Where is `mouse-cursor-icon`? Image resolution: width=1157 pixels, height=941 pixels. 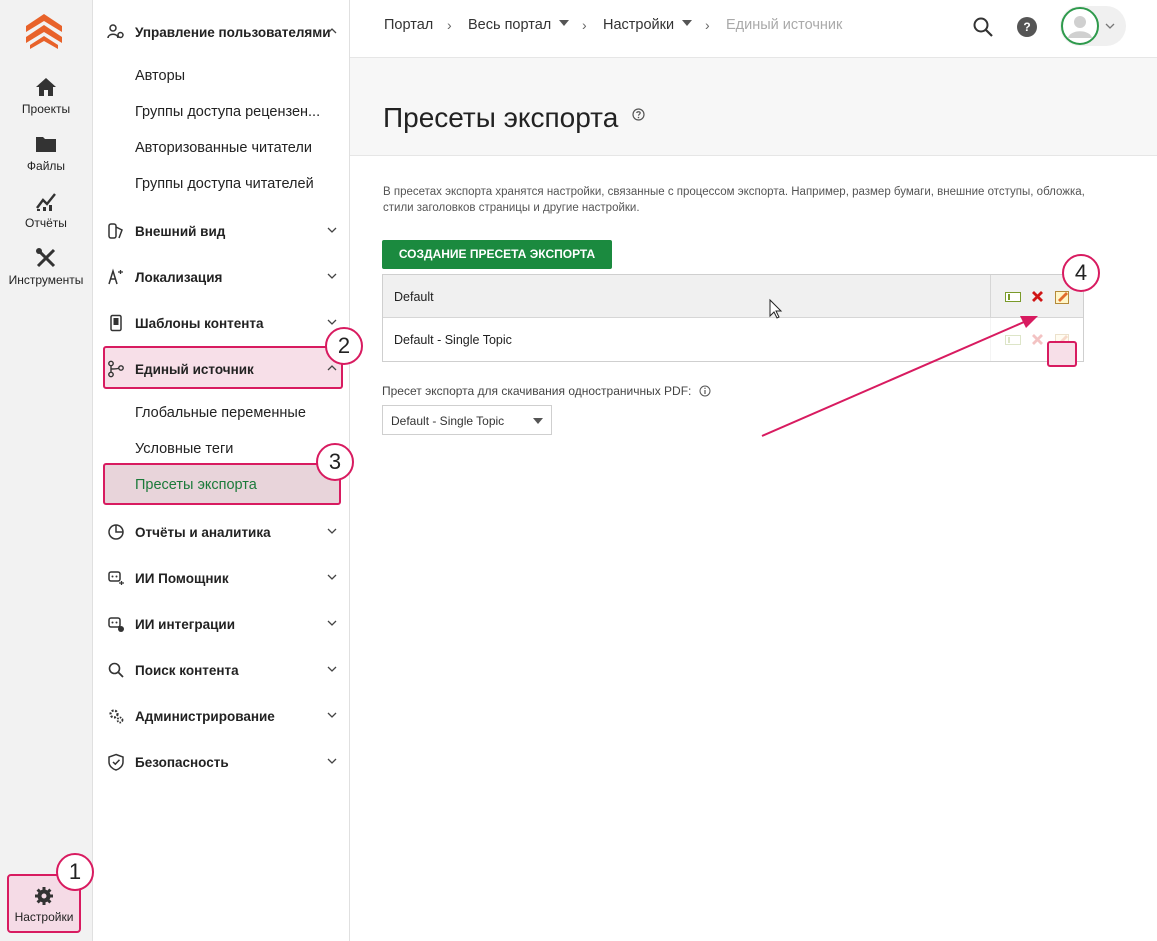 mouse-cursor-icon is located at coordinates (776, 308).